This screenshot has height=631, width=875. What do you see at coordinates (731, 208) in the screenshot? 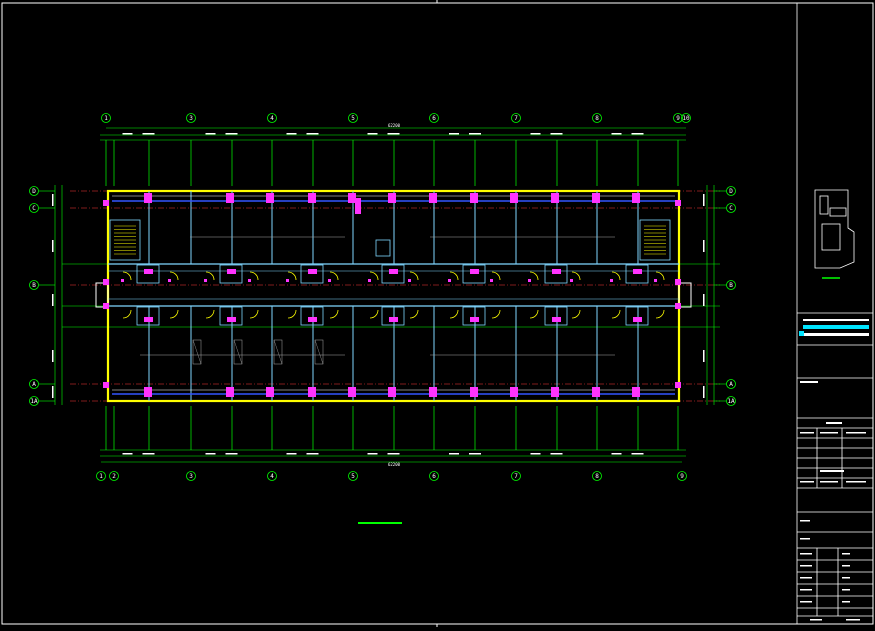
I see `axis-bubble-right-label: C` at bounding box center [731, 208].